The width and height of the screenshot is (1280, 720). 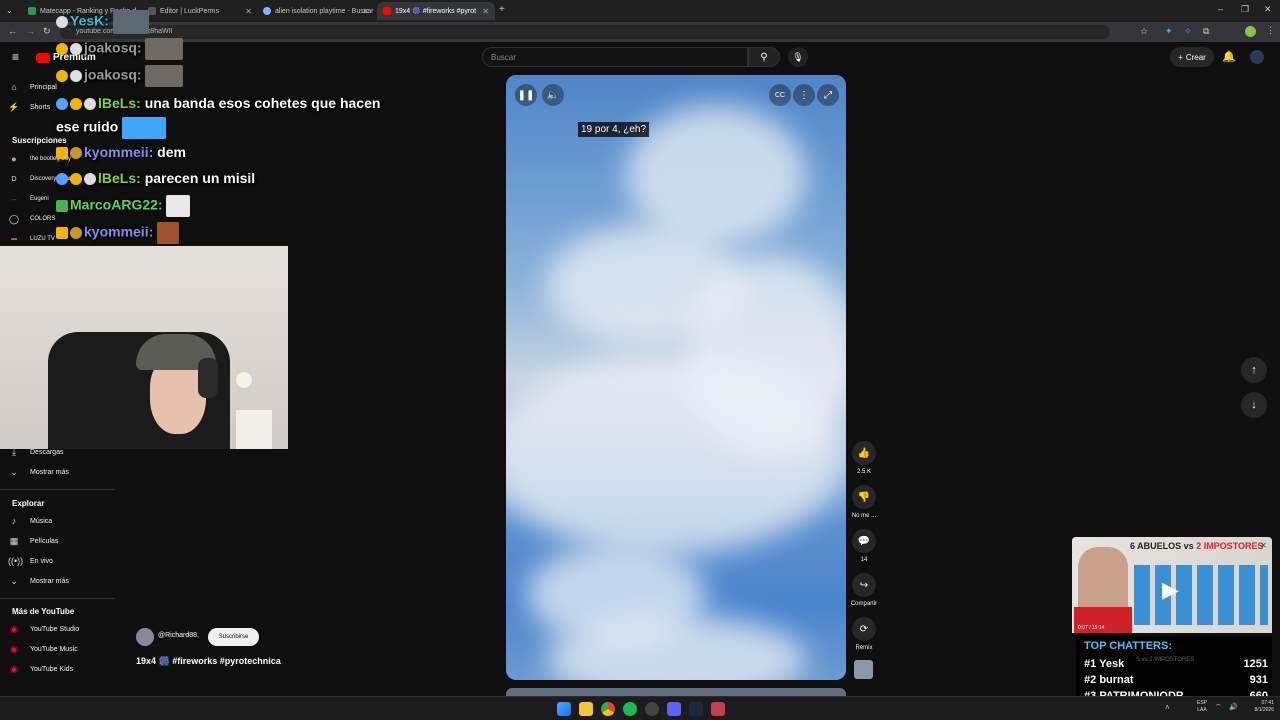 I want to click on notifications-bell-icon: 🔔, so click(x=1229, y=56).